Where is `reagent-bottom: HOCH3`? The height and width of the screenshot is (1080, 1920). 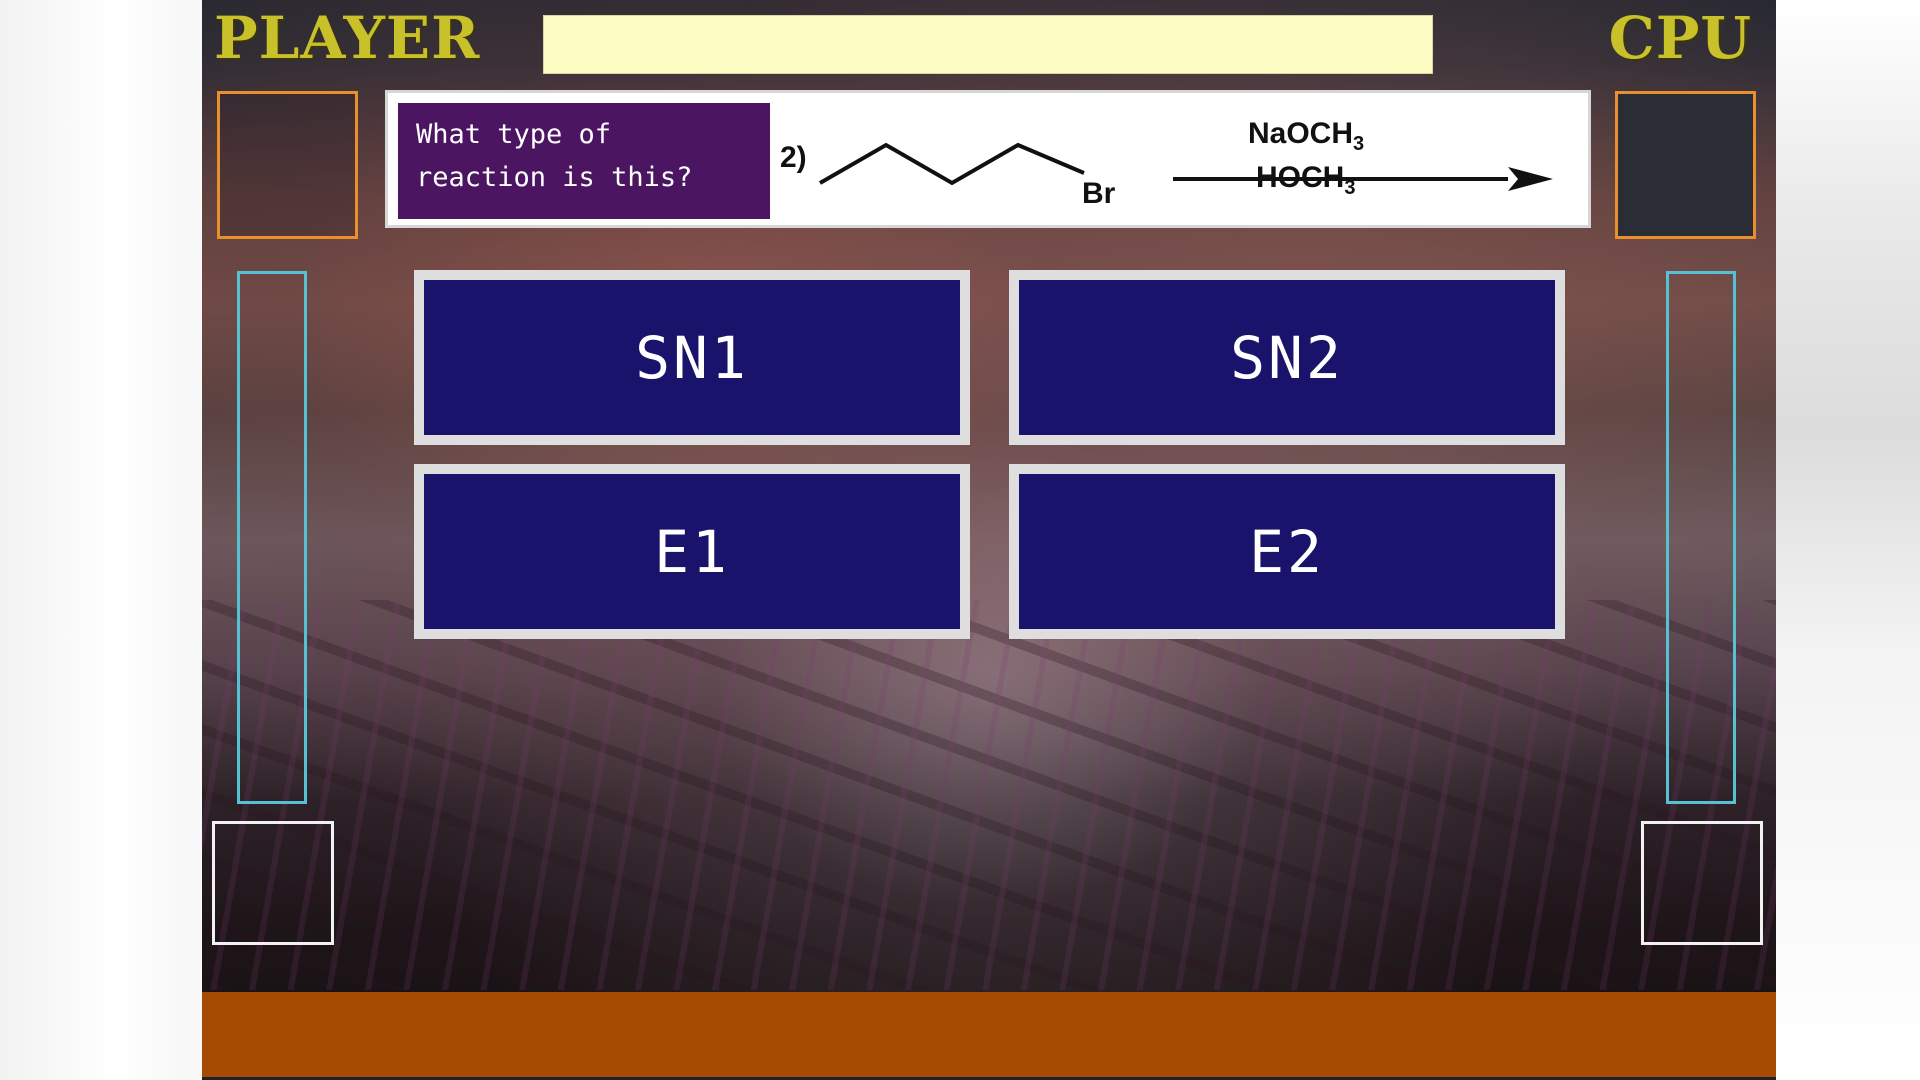 reagent-bottom: HOCH3 is located at coordinates (1306, 180).